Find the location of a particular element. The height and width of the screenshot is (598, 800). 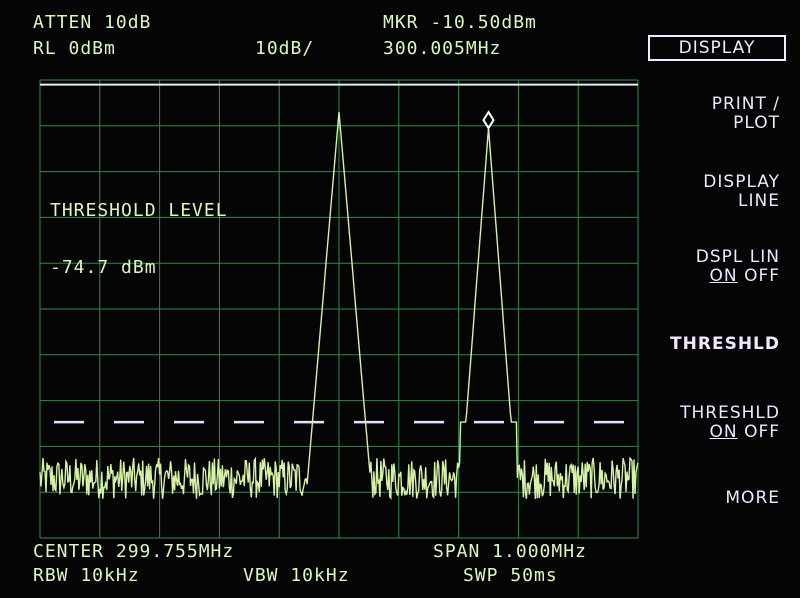

dspl-lin-toggle-softkey: DSPL LIN ON OFF is located at coordinates (738, 267).